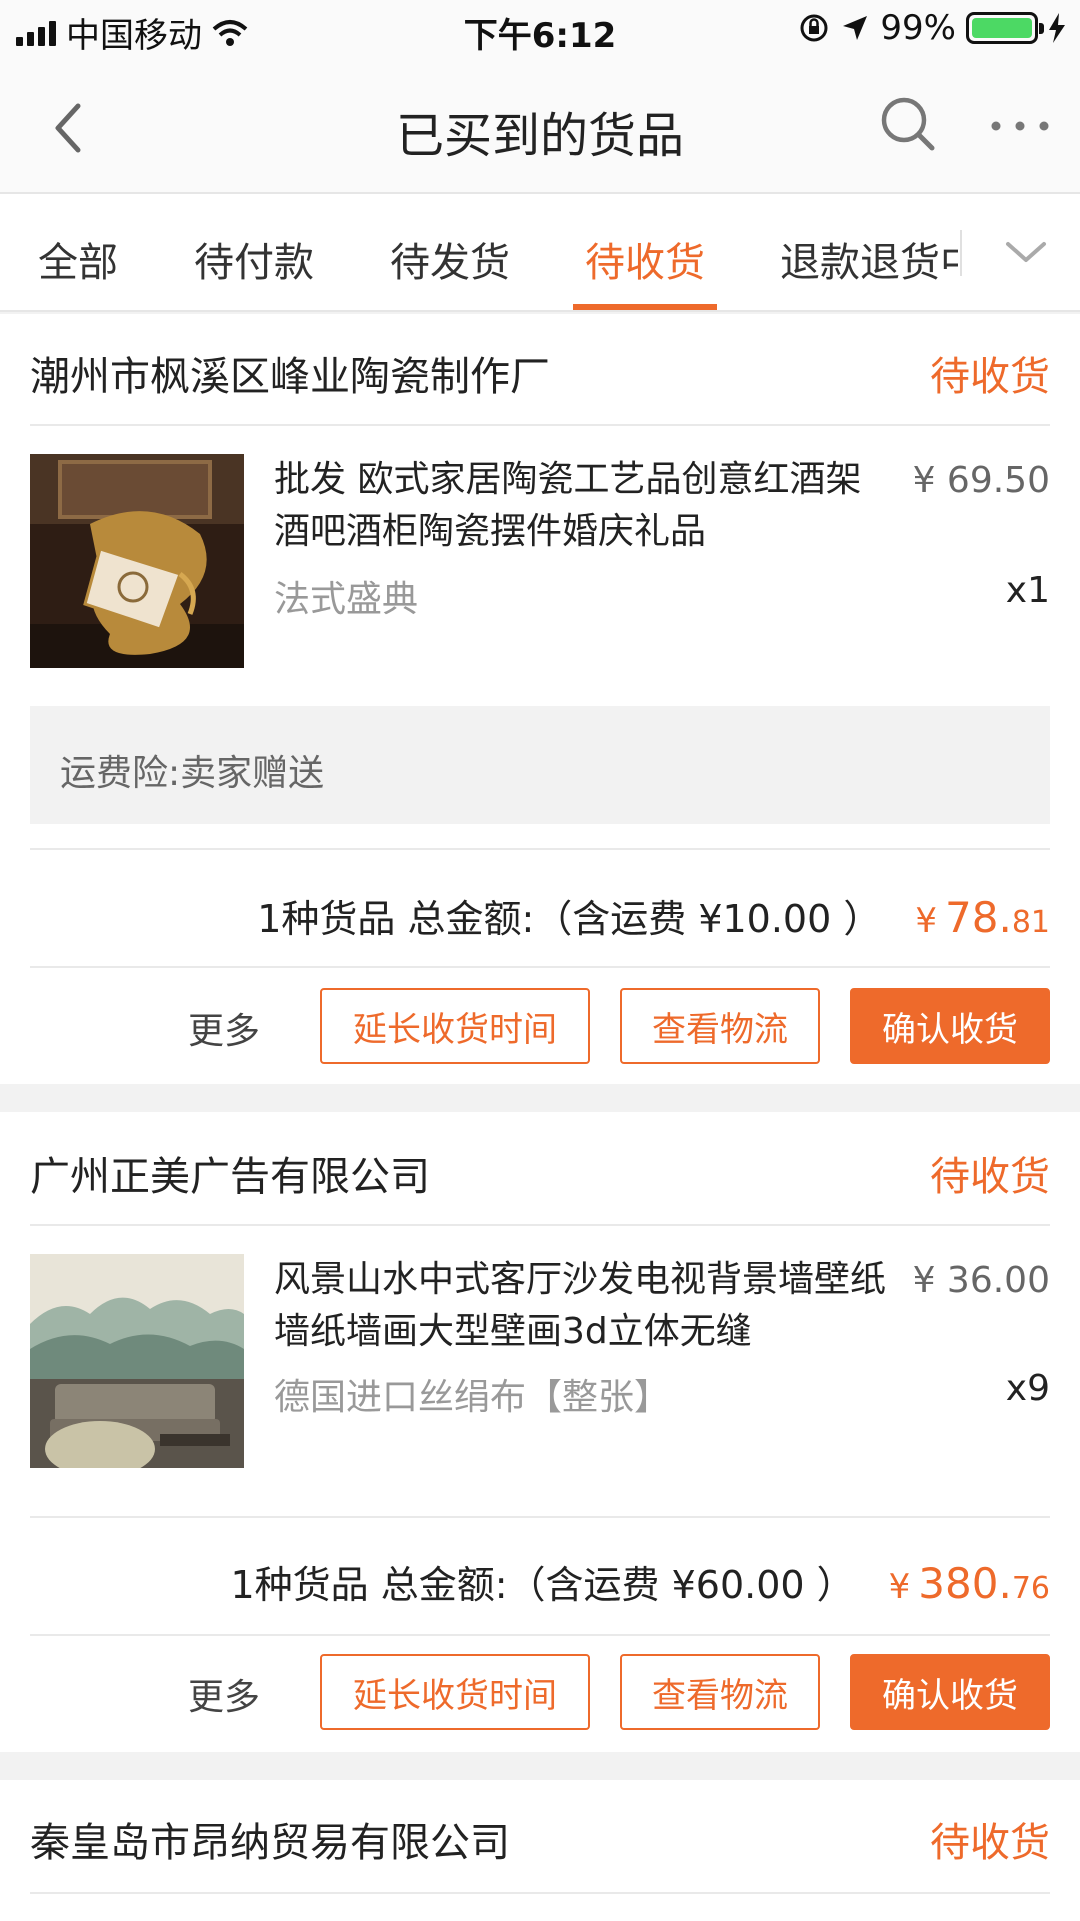 The height and width of the screenshot is (1921, 1080). I want to click on shop-name: 潮州市枫溪区峰业陶瓷制作厂, so click(290, 373).